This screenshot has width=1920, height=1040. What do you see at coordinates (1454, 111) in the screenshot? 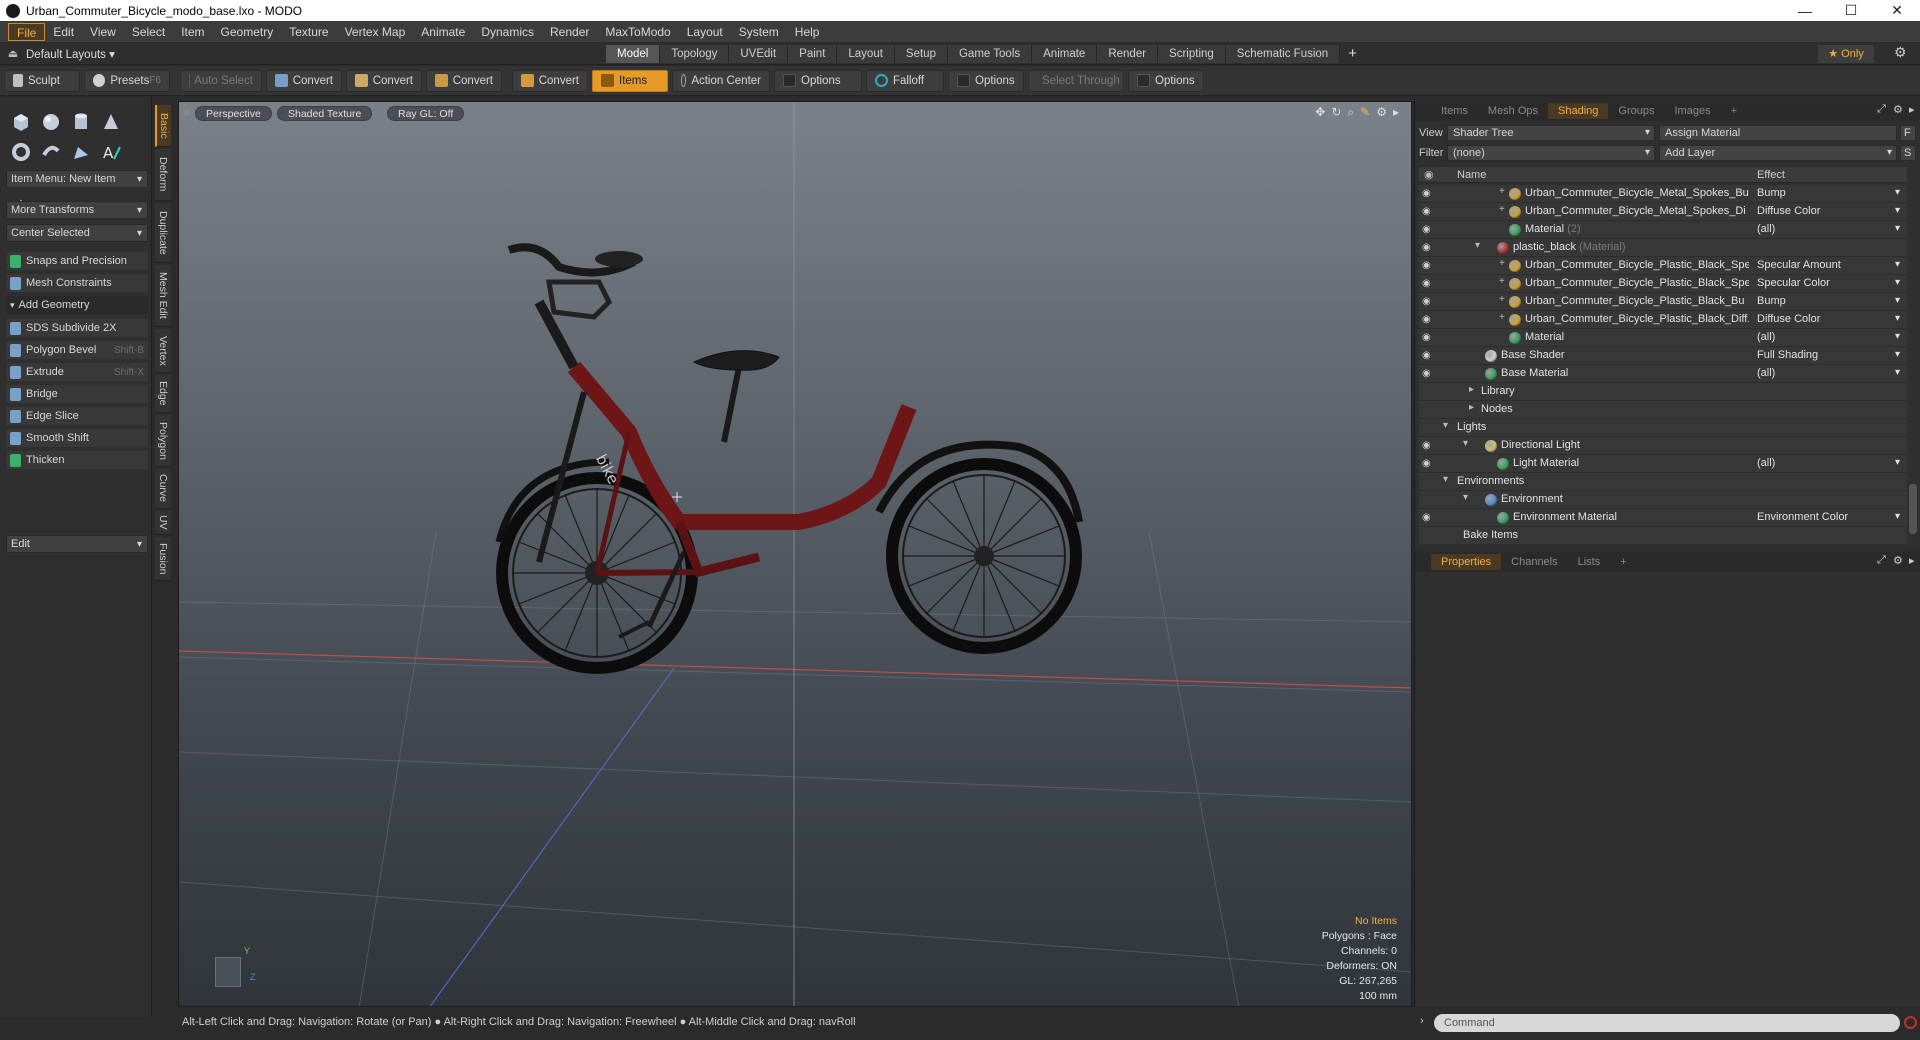
I see `tab-items: Items` at bounding box center [1454, 111].